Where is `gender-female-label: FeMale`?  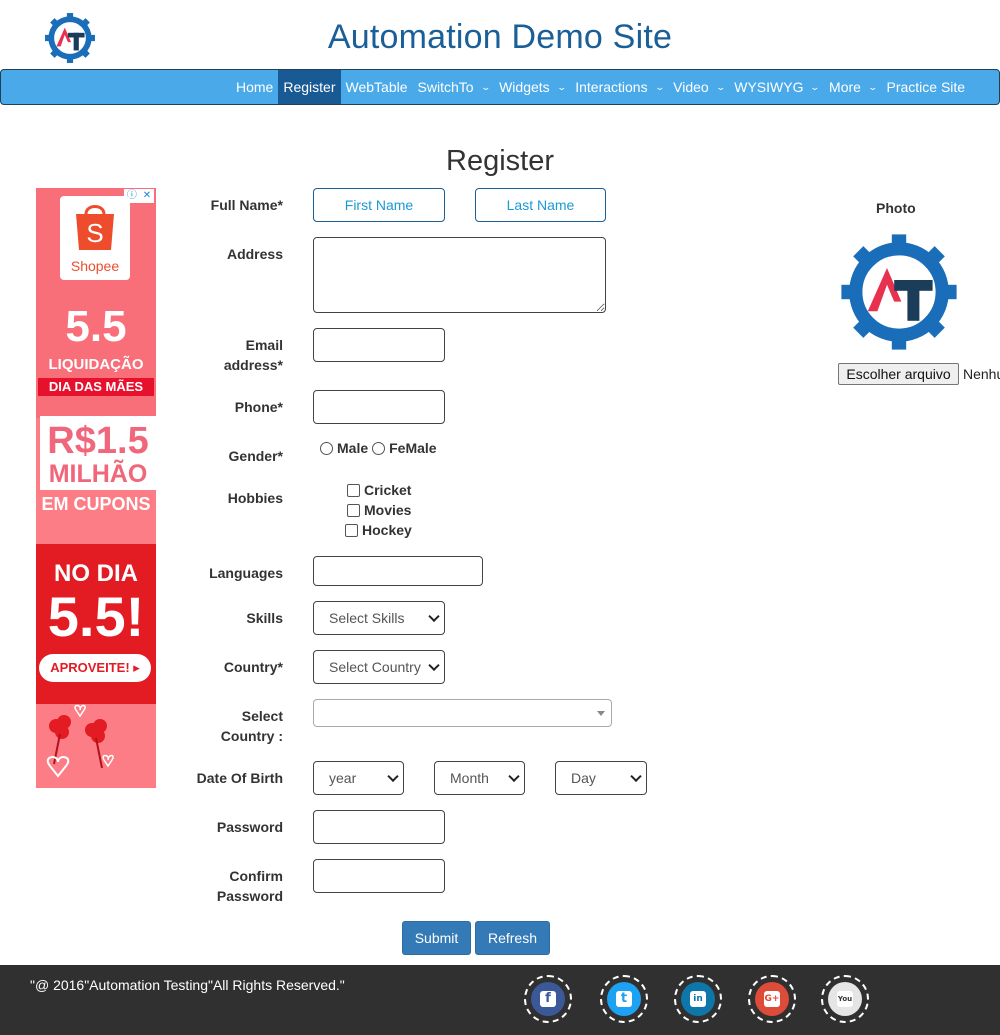
gender-female-label: FeMale is located at coordinates (412, 448).